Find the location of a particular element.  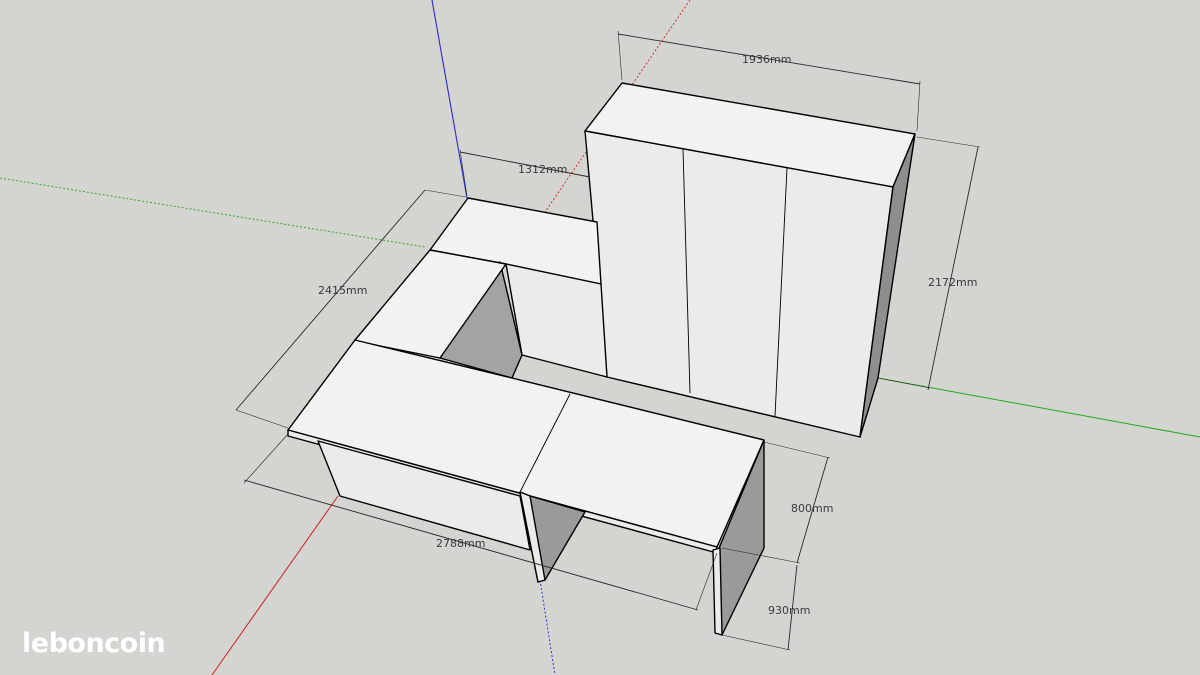

dimension-gap: 1312mm is located at coordinates (525, 173).